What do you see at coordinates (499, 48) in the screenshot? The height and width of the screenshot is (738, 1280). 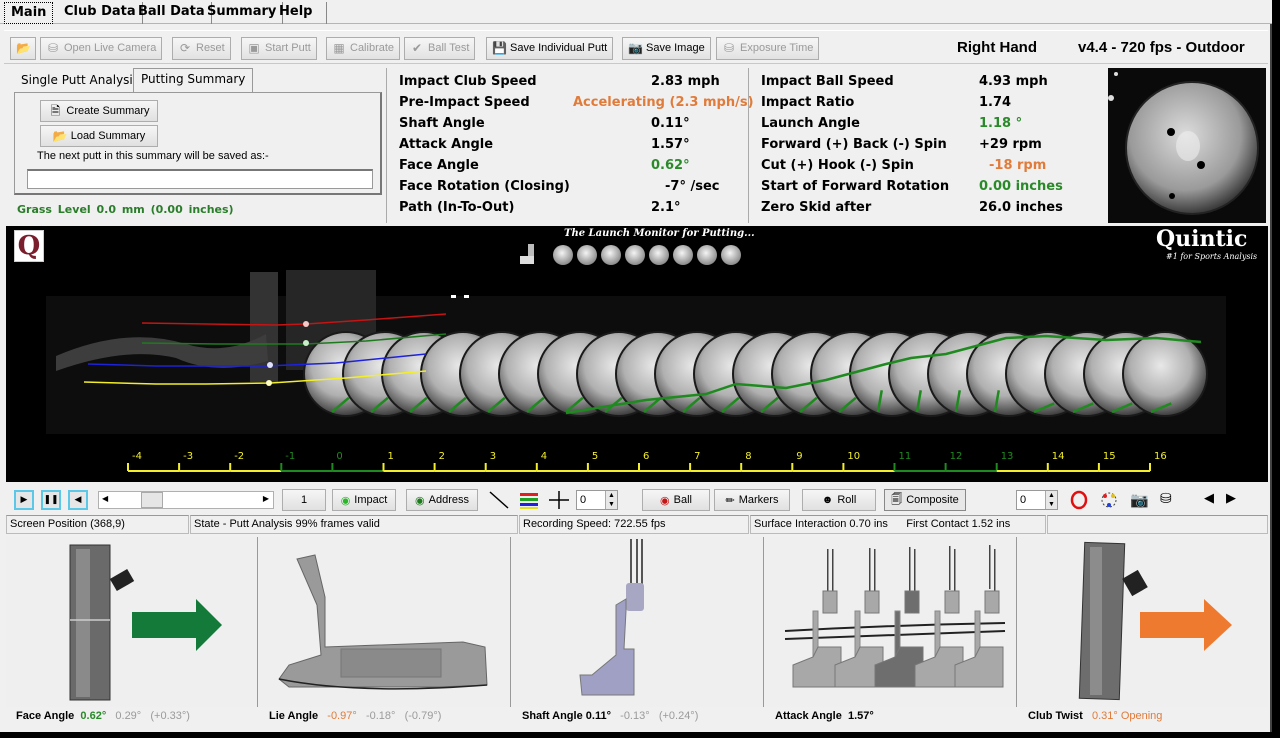 I see `save-icon: 💾` at bounding box center [499, 48].